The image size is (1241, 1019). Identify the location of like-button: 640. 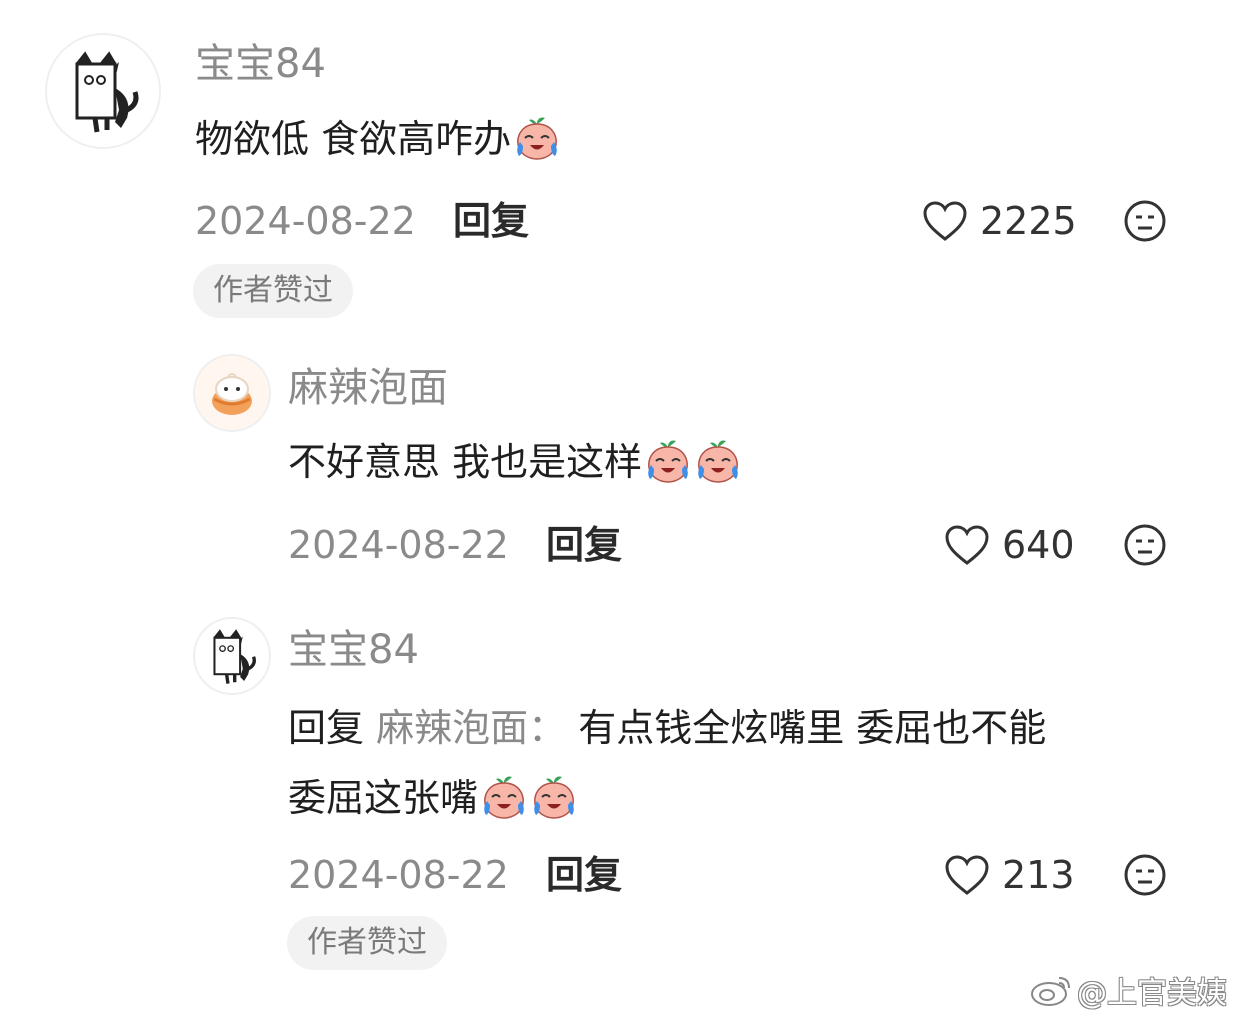
(1009, 545).